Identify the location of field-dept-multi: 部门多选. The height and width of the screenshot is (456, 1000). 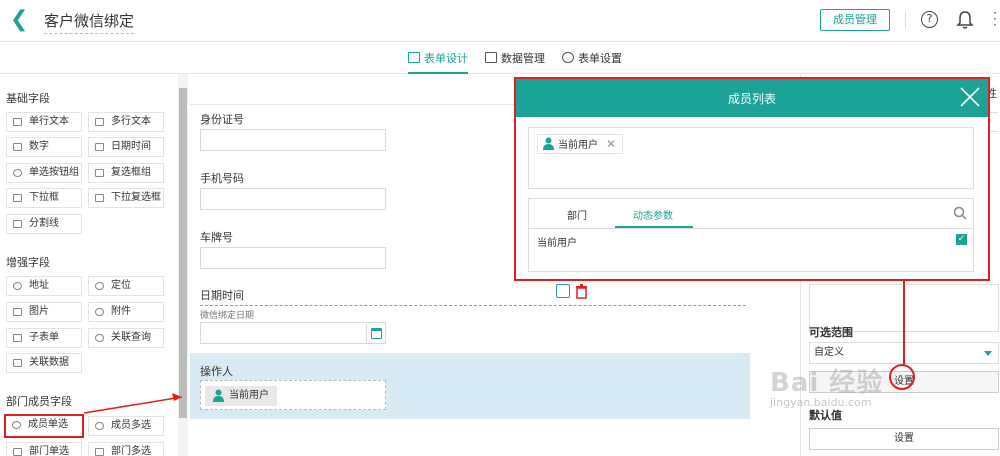
(126, 449).